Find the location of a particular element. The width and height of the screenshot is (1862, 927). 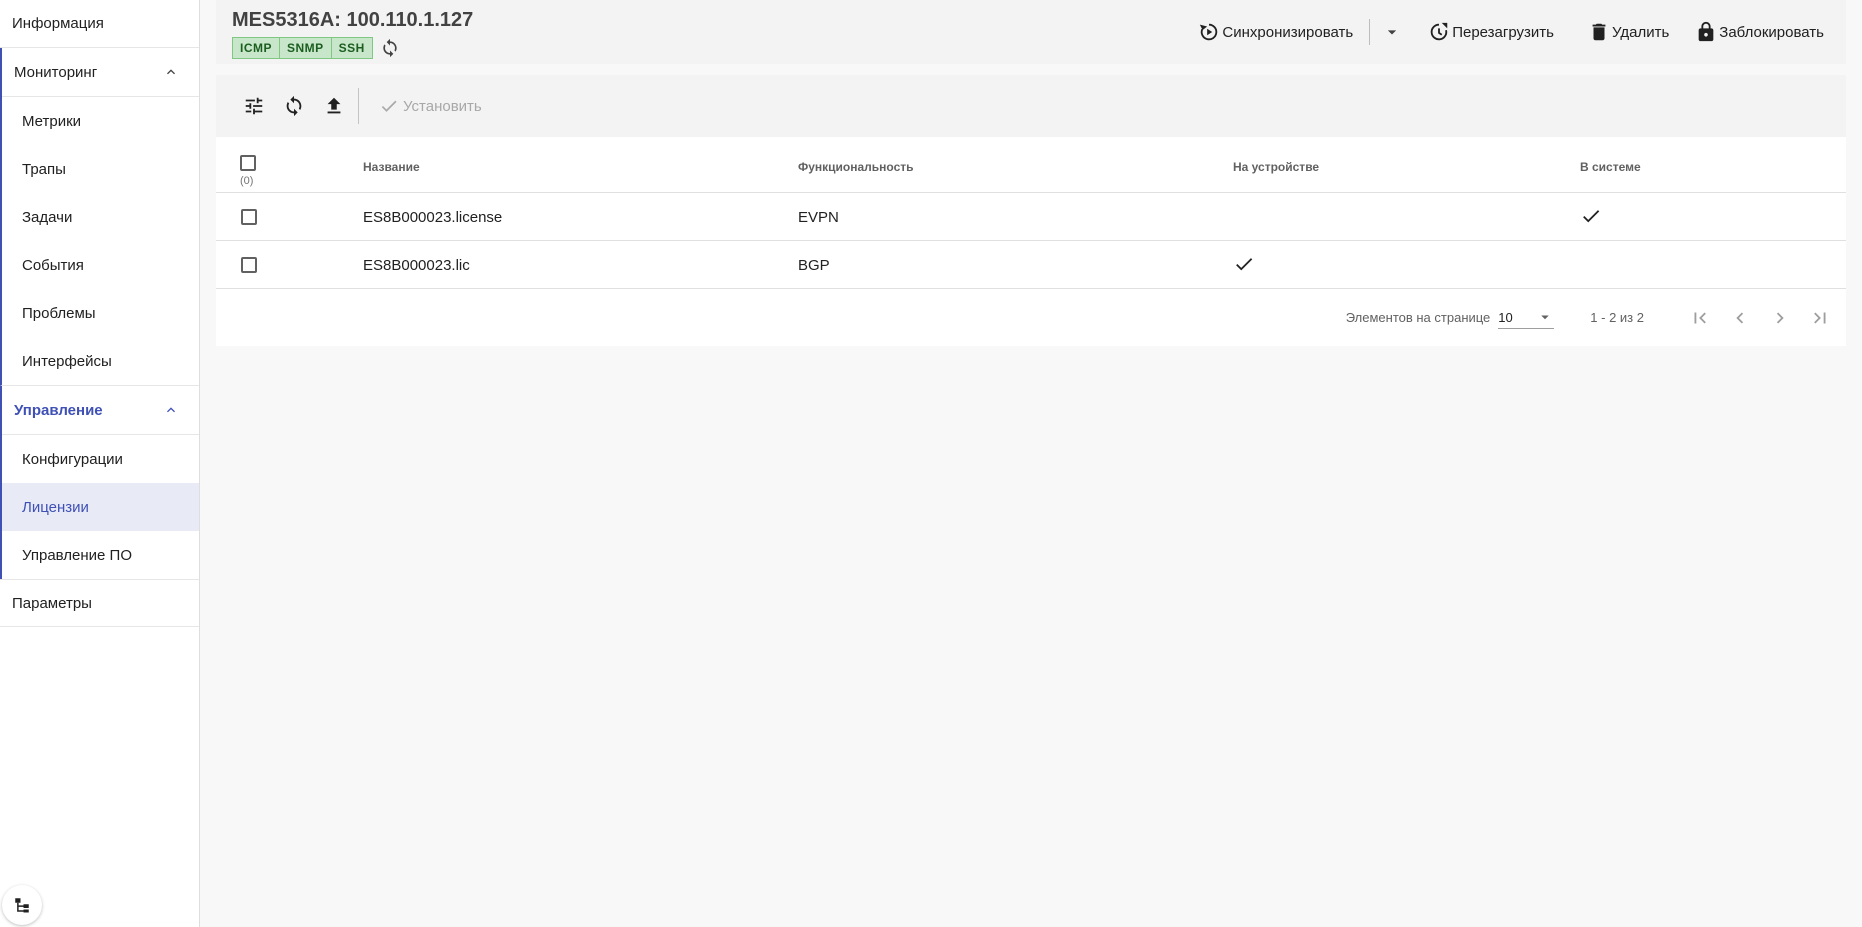

install-button: Установить is located at coordinates (430, 106).